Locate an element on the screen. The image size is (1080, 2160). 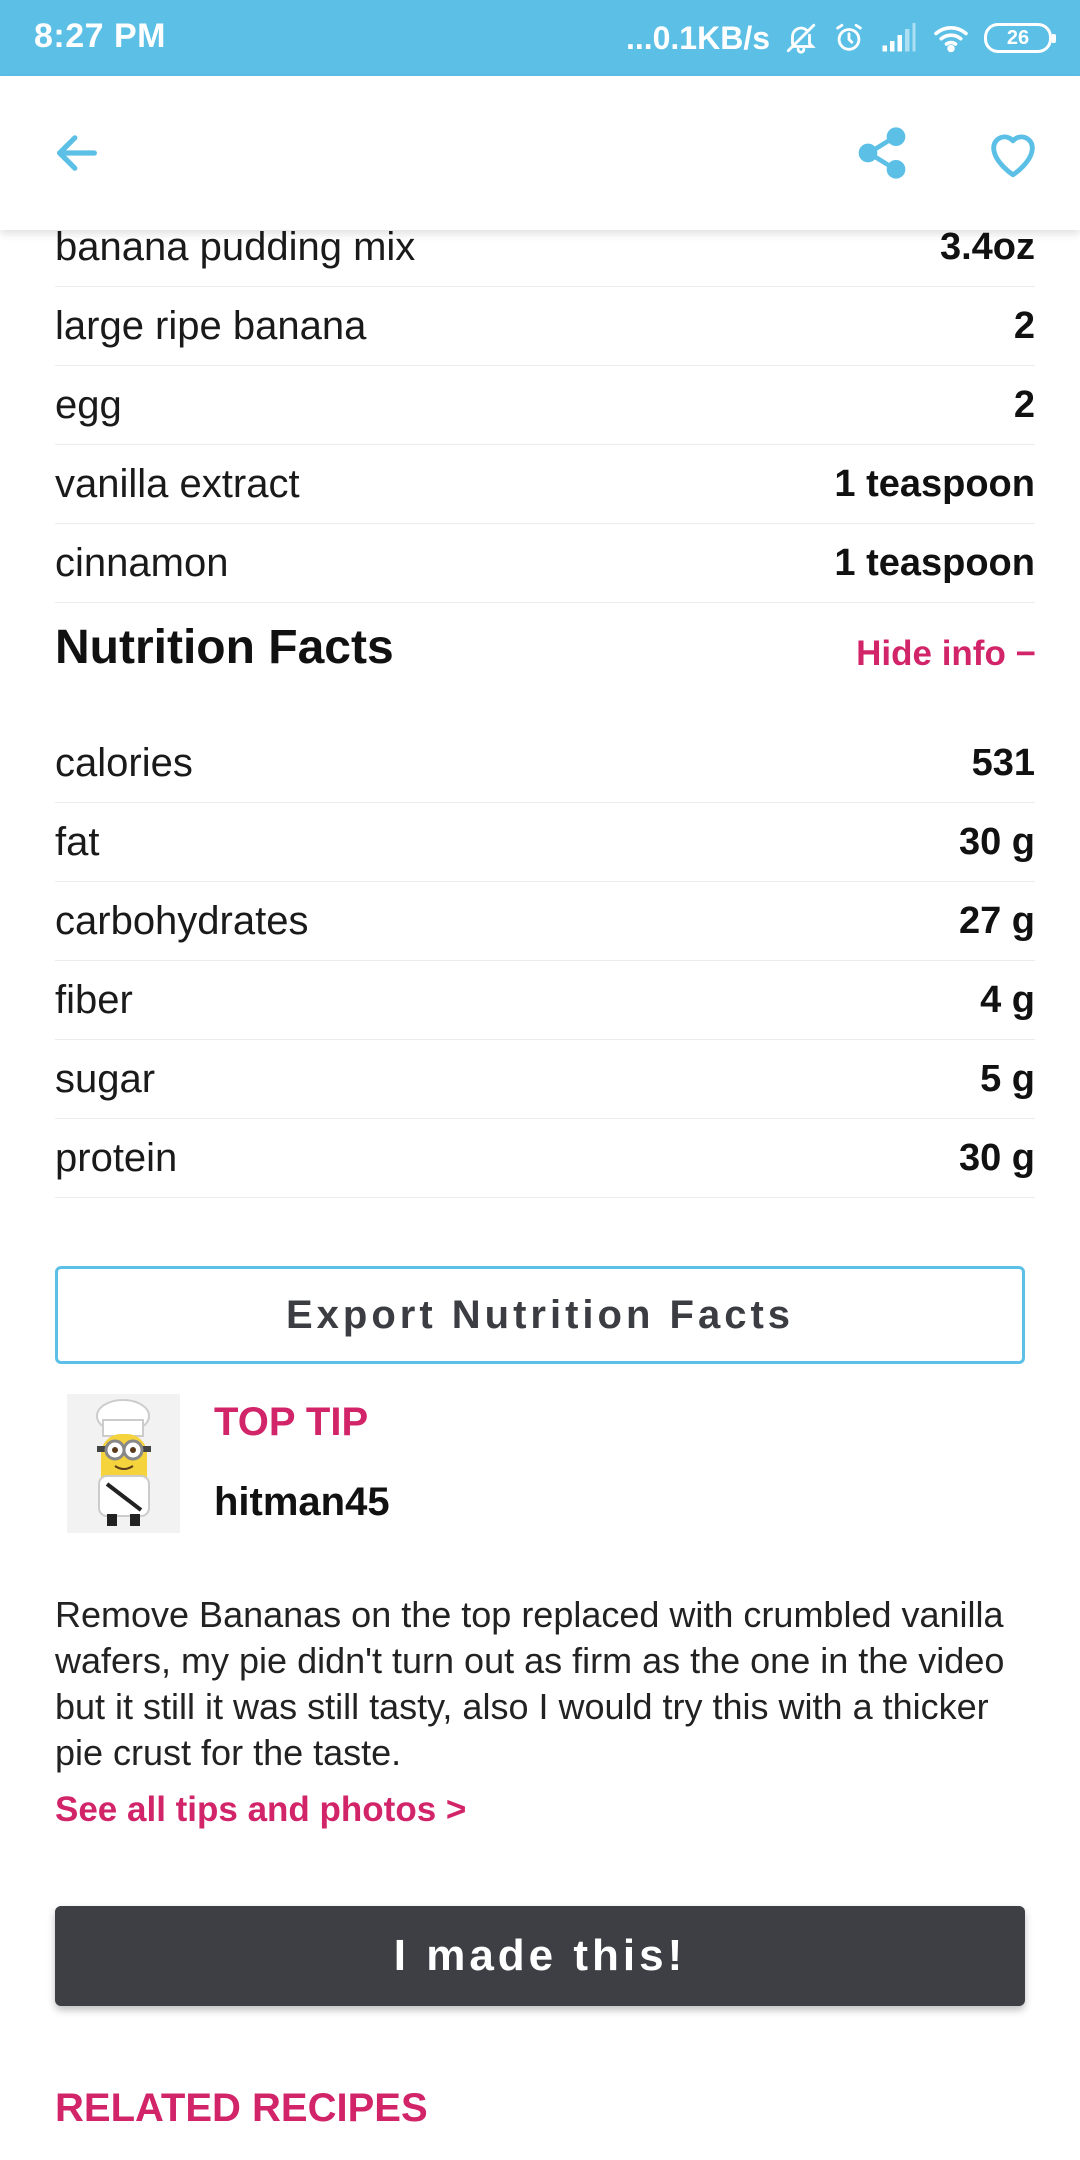
nutrition-name: protein is located at coordinates (116, 1157).